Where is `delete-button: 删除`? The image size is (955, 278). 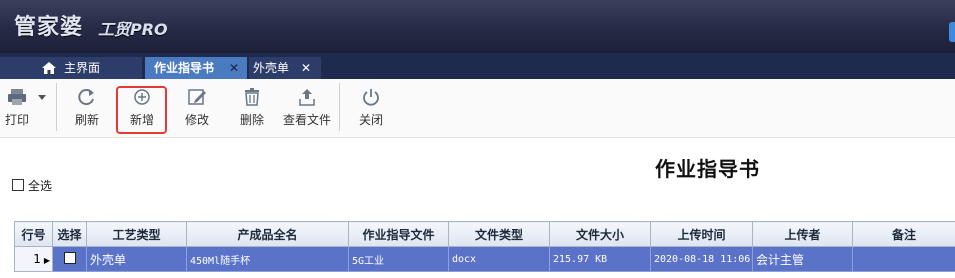
delete-button: 删除 is located at coordinates (252, 108).